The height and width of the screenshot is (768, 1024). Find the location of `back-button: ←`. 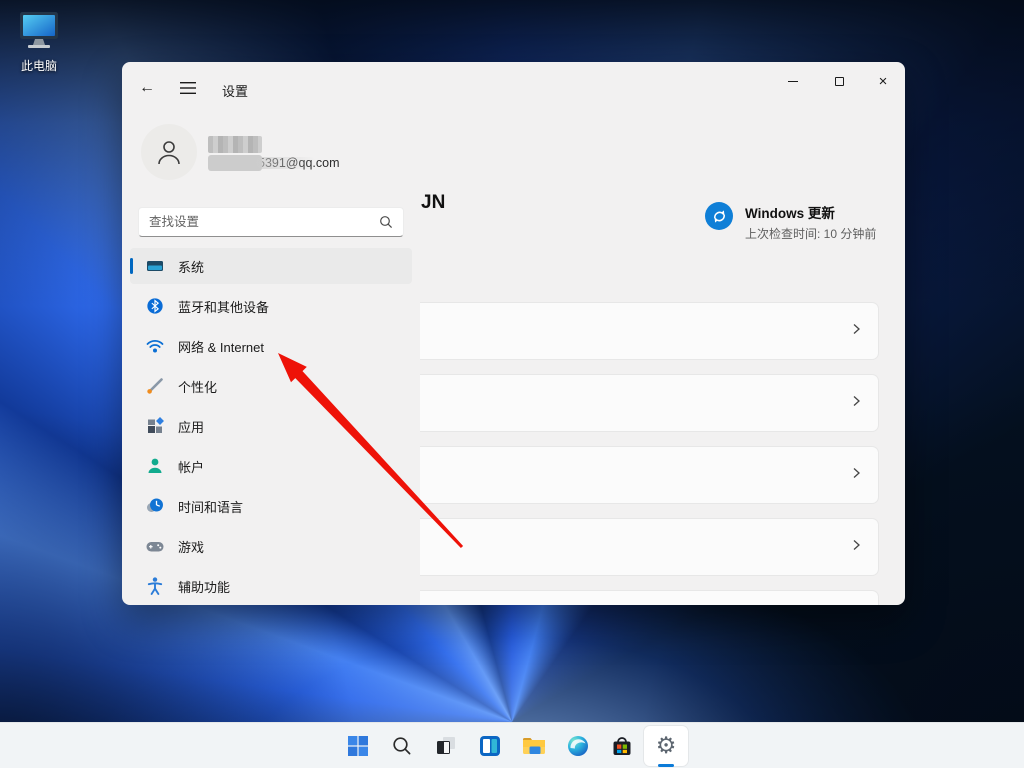

back-button: ← is located at coordinates (147, 88).